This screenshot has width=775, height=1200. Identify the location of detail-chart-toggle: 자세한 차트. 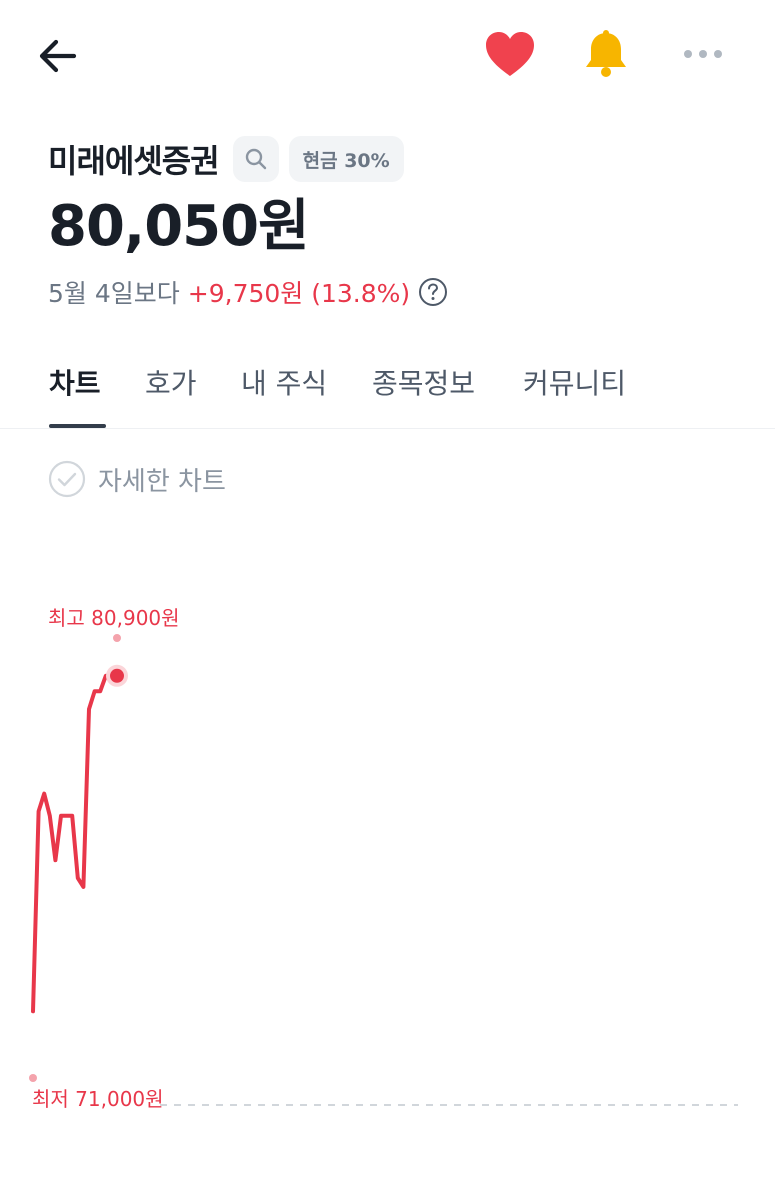
(137, 479).